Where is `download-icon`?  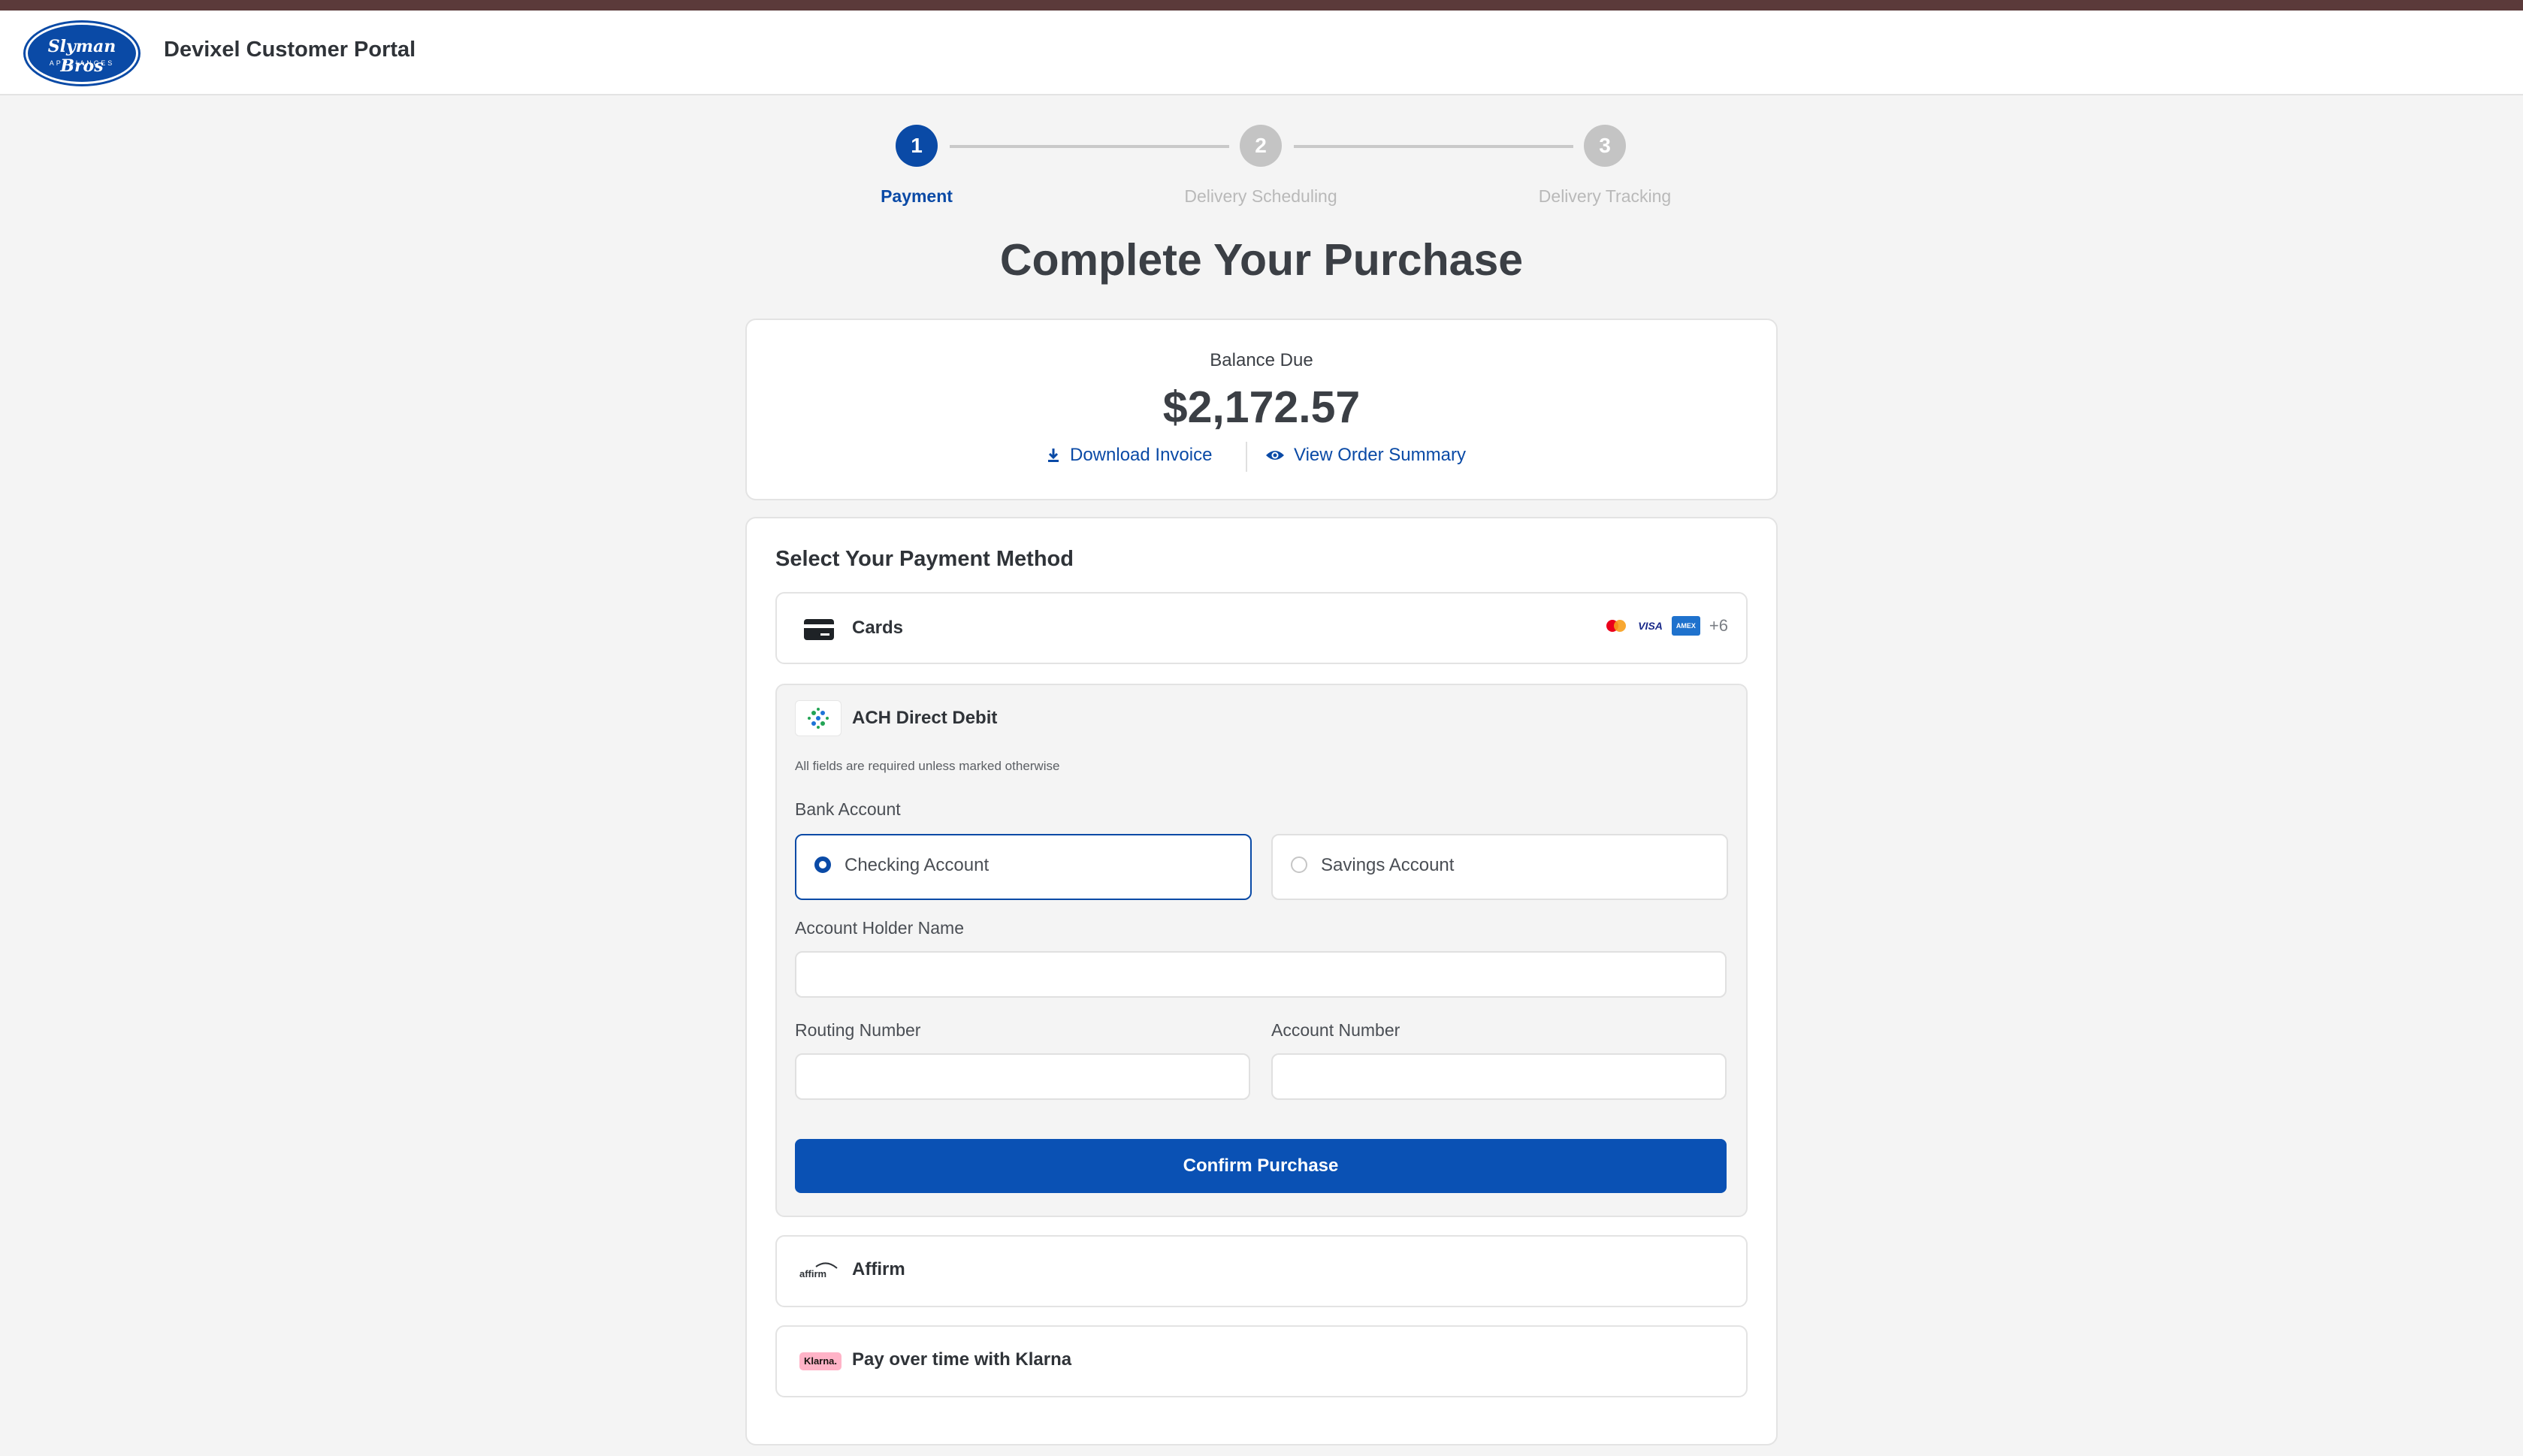
download-icon is located at coordinates (1054, 455).